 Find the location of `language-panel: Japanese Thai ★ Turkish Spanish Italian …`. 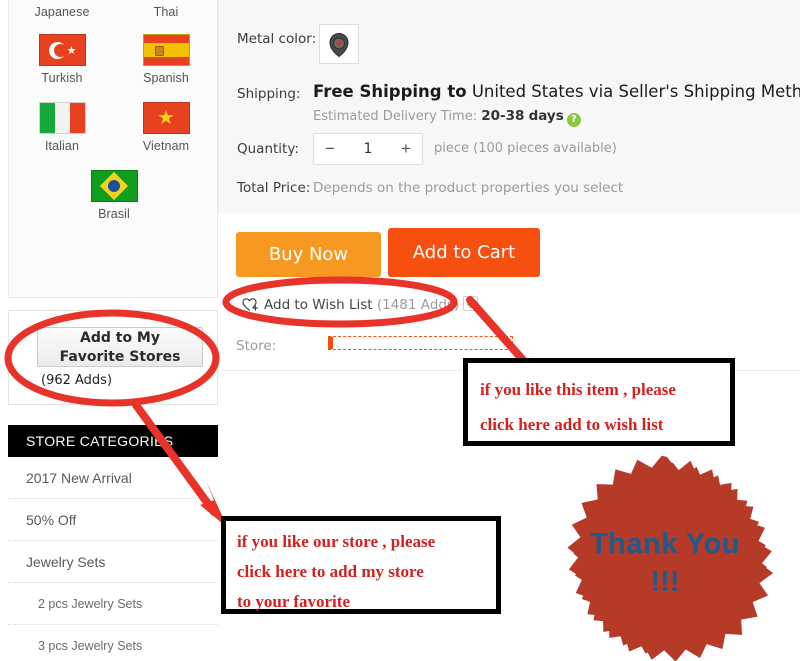

language-panel: Japanese Thai ★ Turkish Spanish Italian … is located at coordinates (113, 149).